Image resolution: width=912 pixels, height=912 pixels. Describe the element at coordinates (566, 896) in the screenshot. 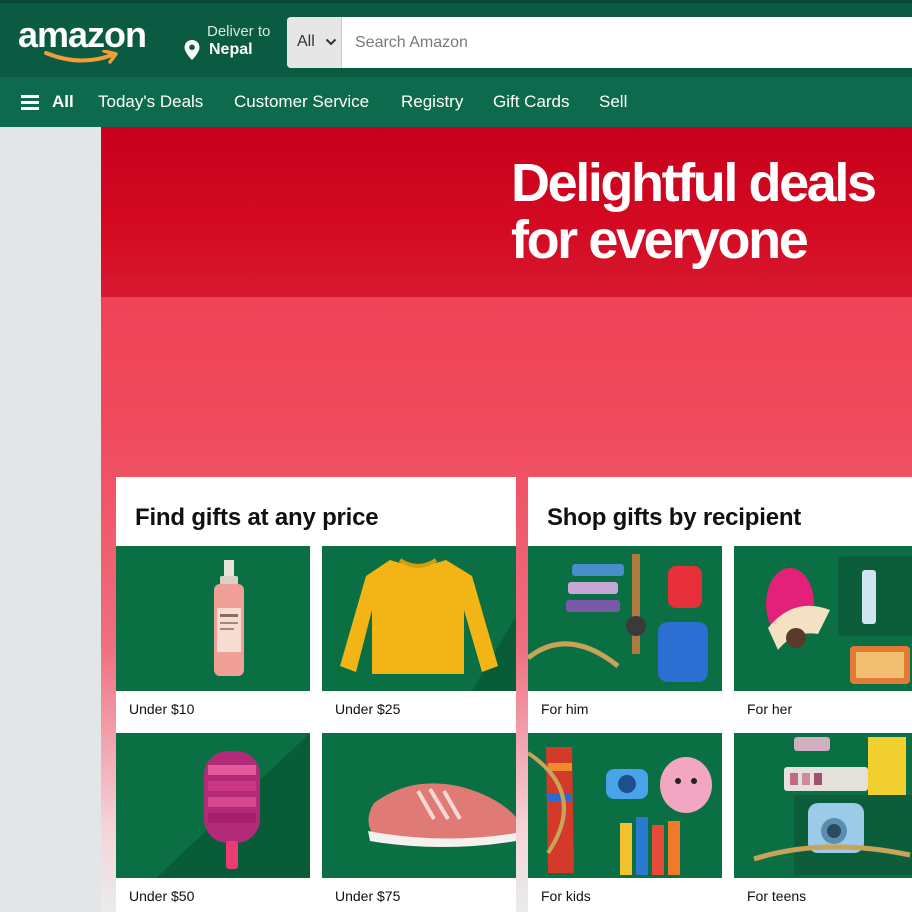

I see `tile-label: For kids` at that location.